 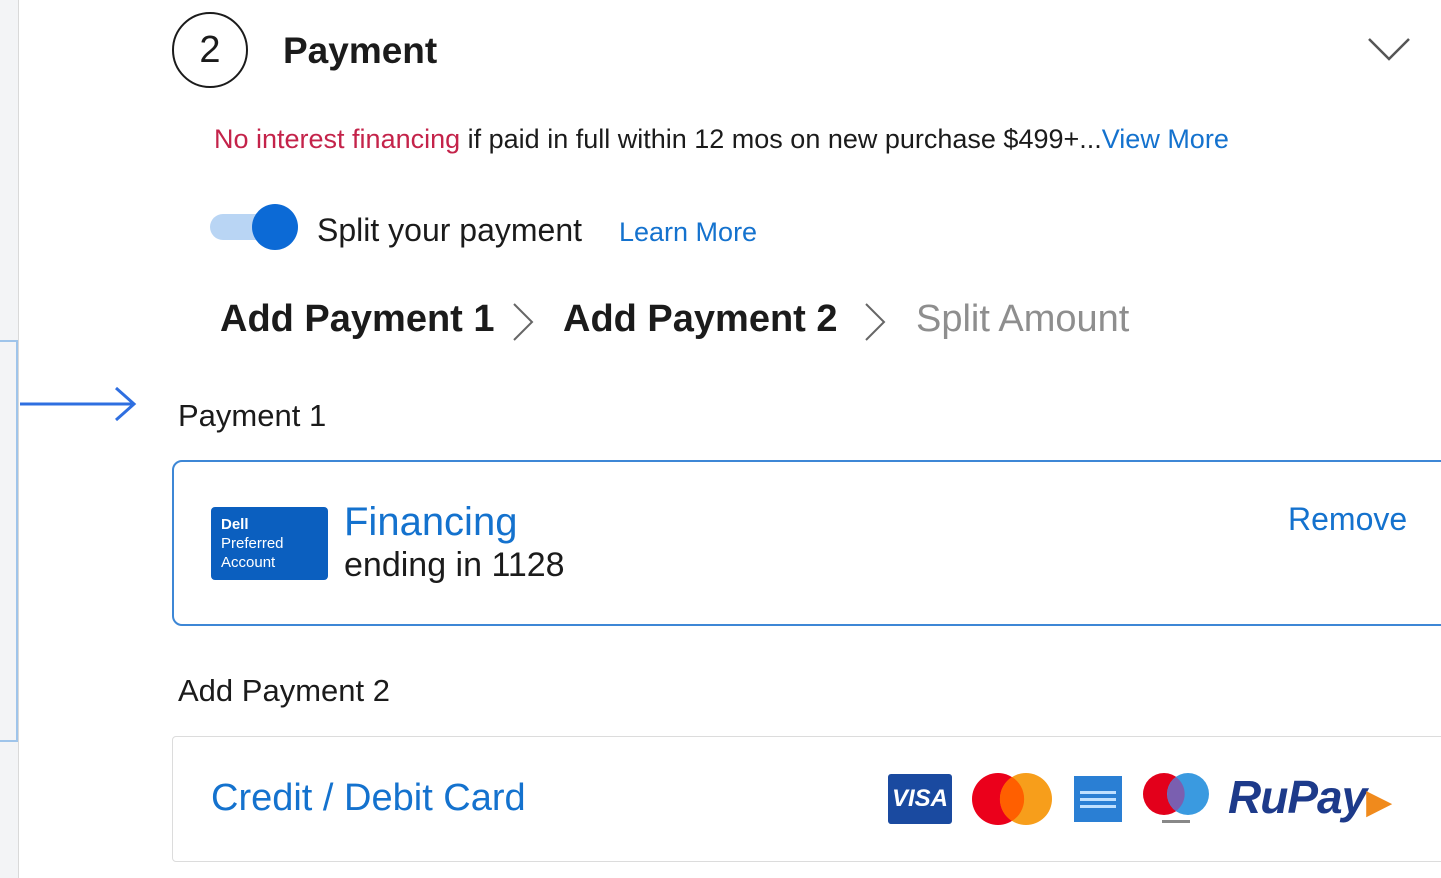 What do you see at coordinates (454, 565) in the screenshot?
I see `payment-method-detail: ending in 1128` at bounding box center [454, 565].